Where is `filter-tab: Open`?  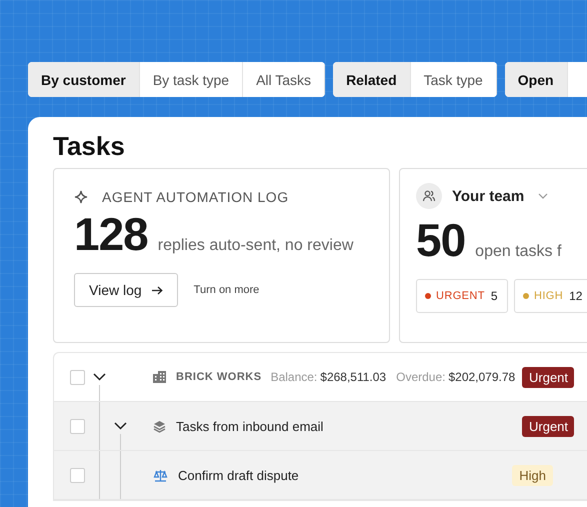
filter-tab: Open is located at coordinates (536, 79).